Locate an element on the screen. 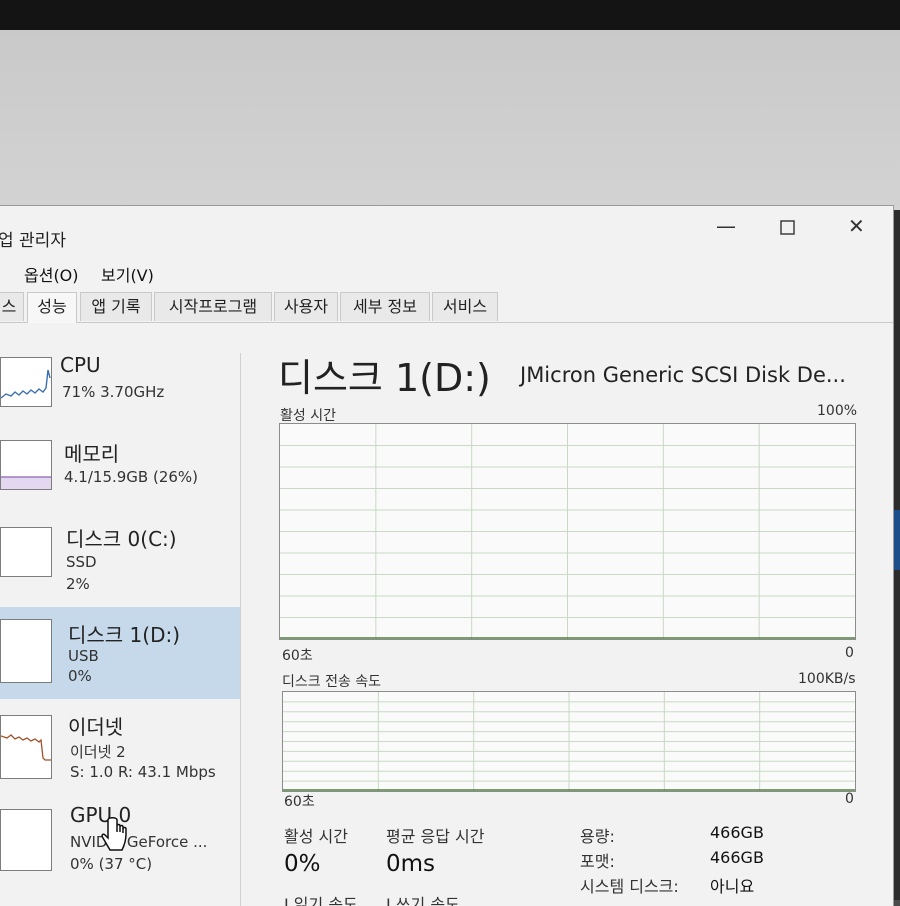  graph-transfer-span: 60초 is located at coordinates (299, 801).